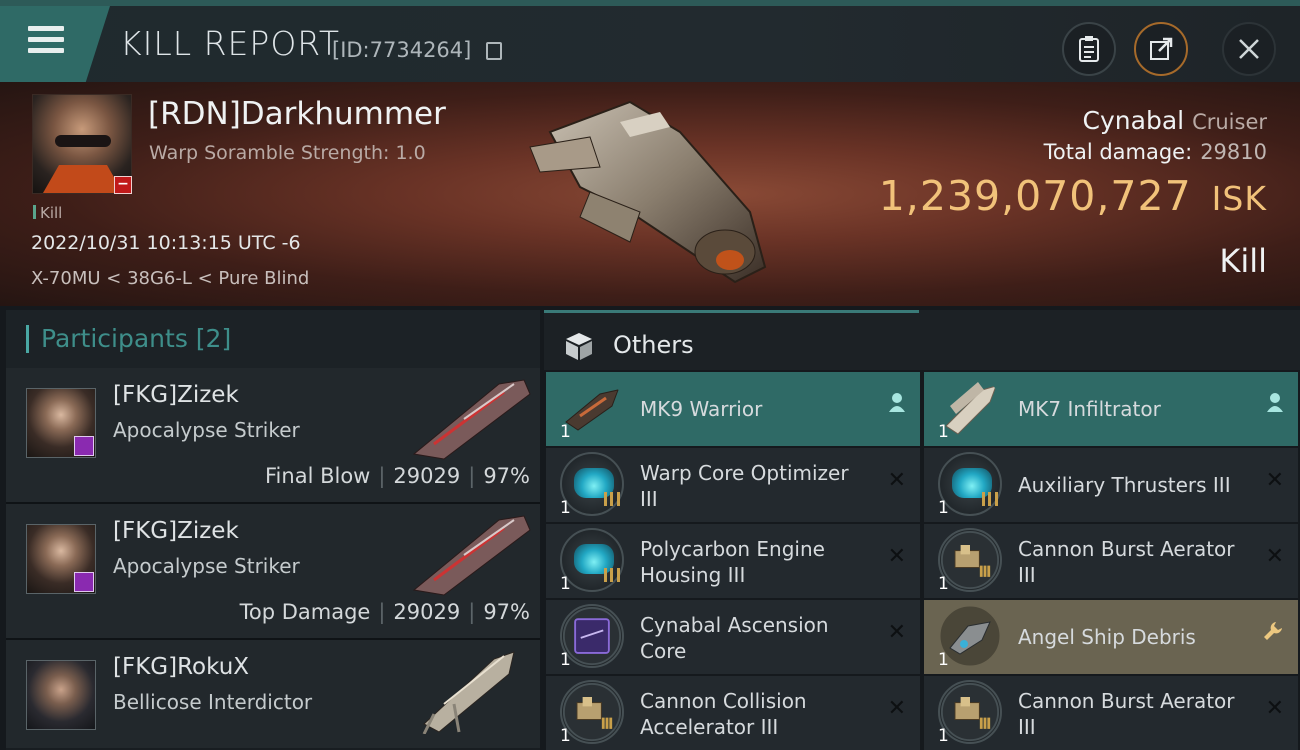  I want to click on clipboard-icon, so click(1089, 49).